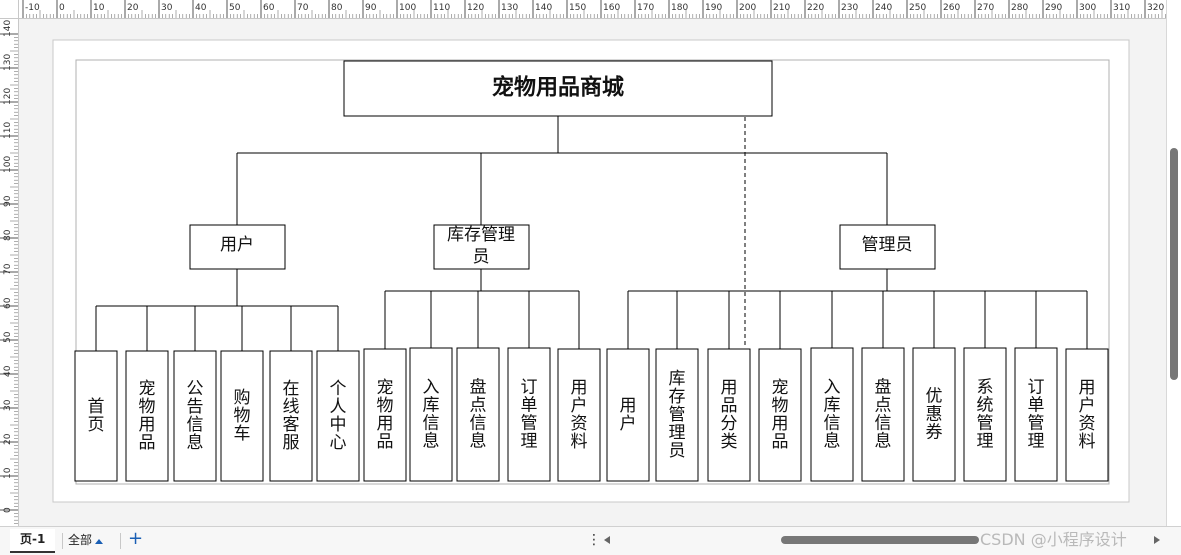 This screenshot has width=1181, height=555. I want to click on module-node: 库存管理员, so click(677, 415).